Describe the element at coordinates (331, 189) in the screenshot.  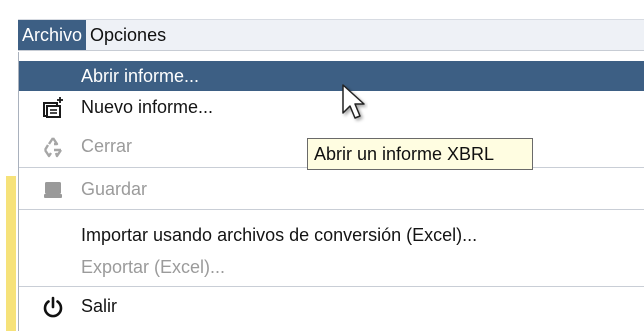
I see `menu-item-guardar: Guardar` at that location.